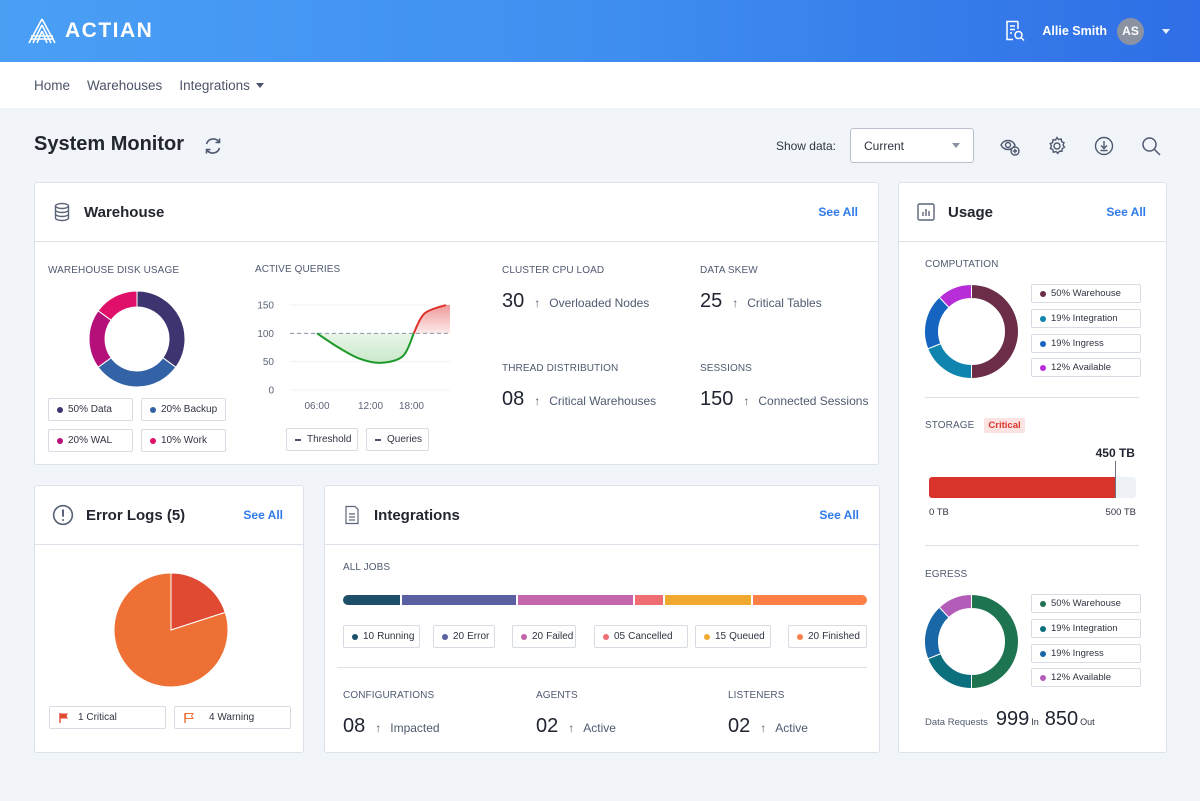 Image resolution: width=1200 pixels, height=801 pixels. I want to click on jobs-bar-segment-failed, so click(575, 600).